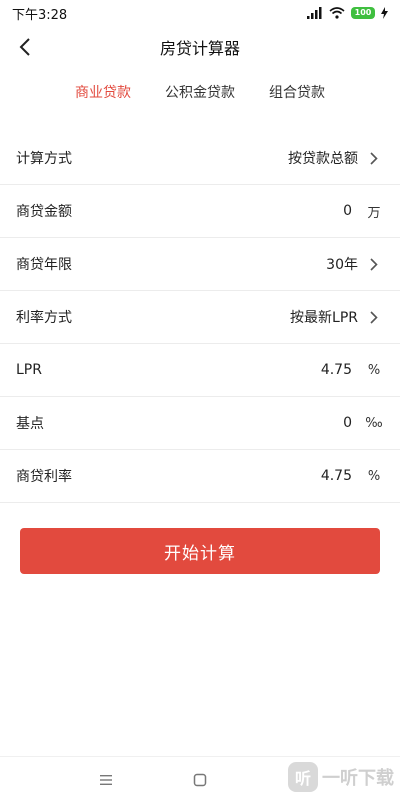  I want to click on page-title: 房贷计算器, so click(199, 48).